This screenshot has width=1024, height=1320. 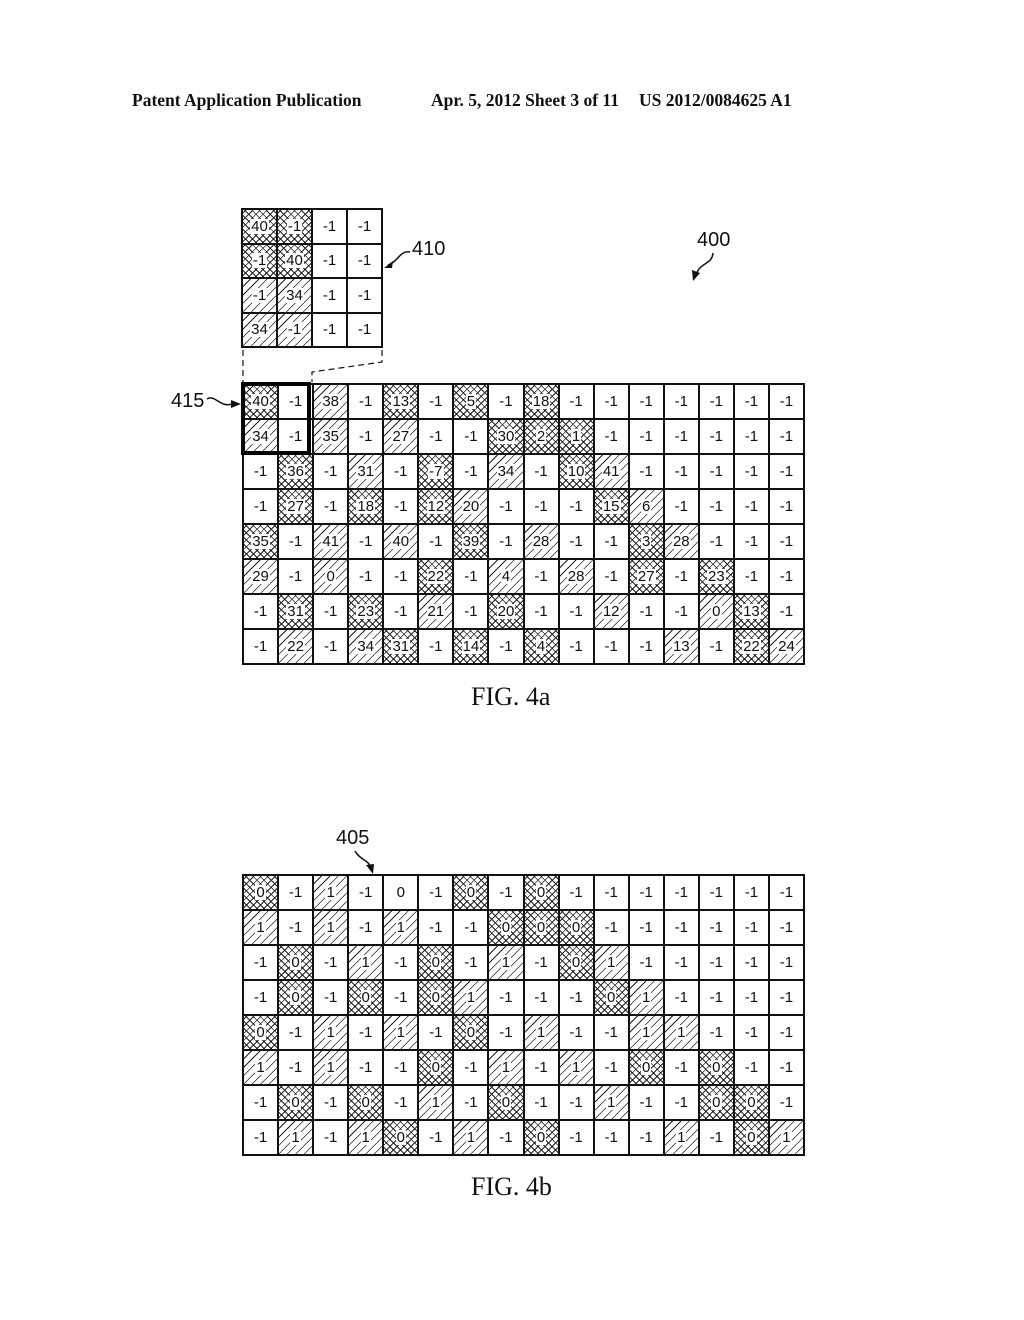 What do you see at coordinates (786, 646) in the screenshot?
I see `cell-value: 24` at bounding box center [786, 646].